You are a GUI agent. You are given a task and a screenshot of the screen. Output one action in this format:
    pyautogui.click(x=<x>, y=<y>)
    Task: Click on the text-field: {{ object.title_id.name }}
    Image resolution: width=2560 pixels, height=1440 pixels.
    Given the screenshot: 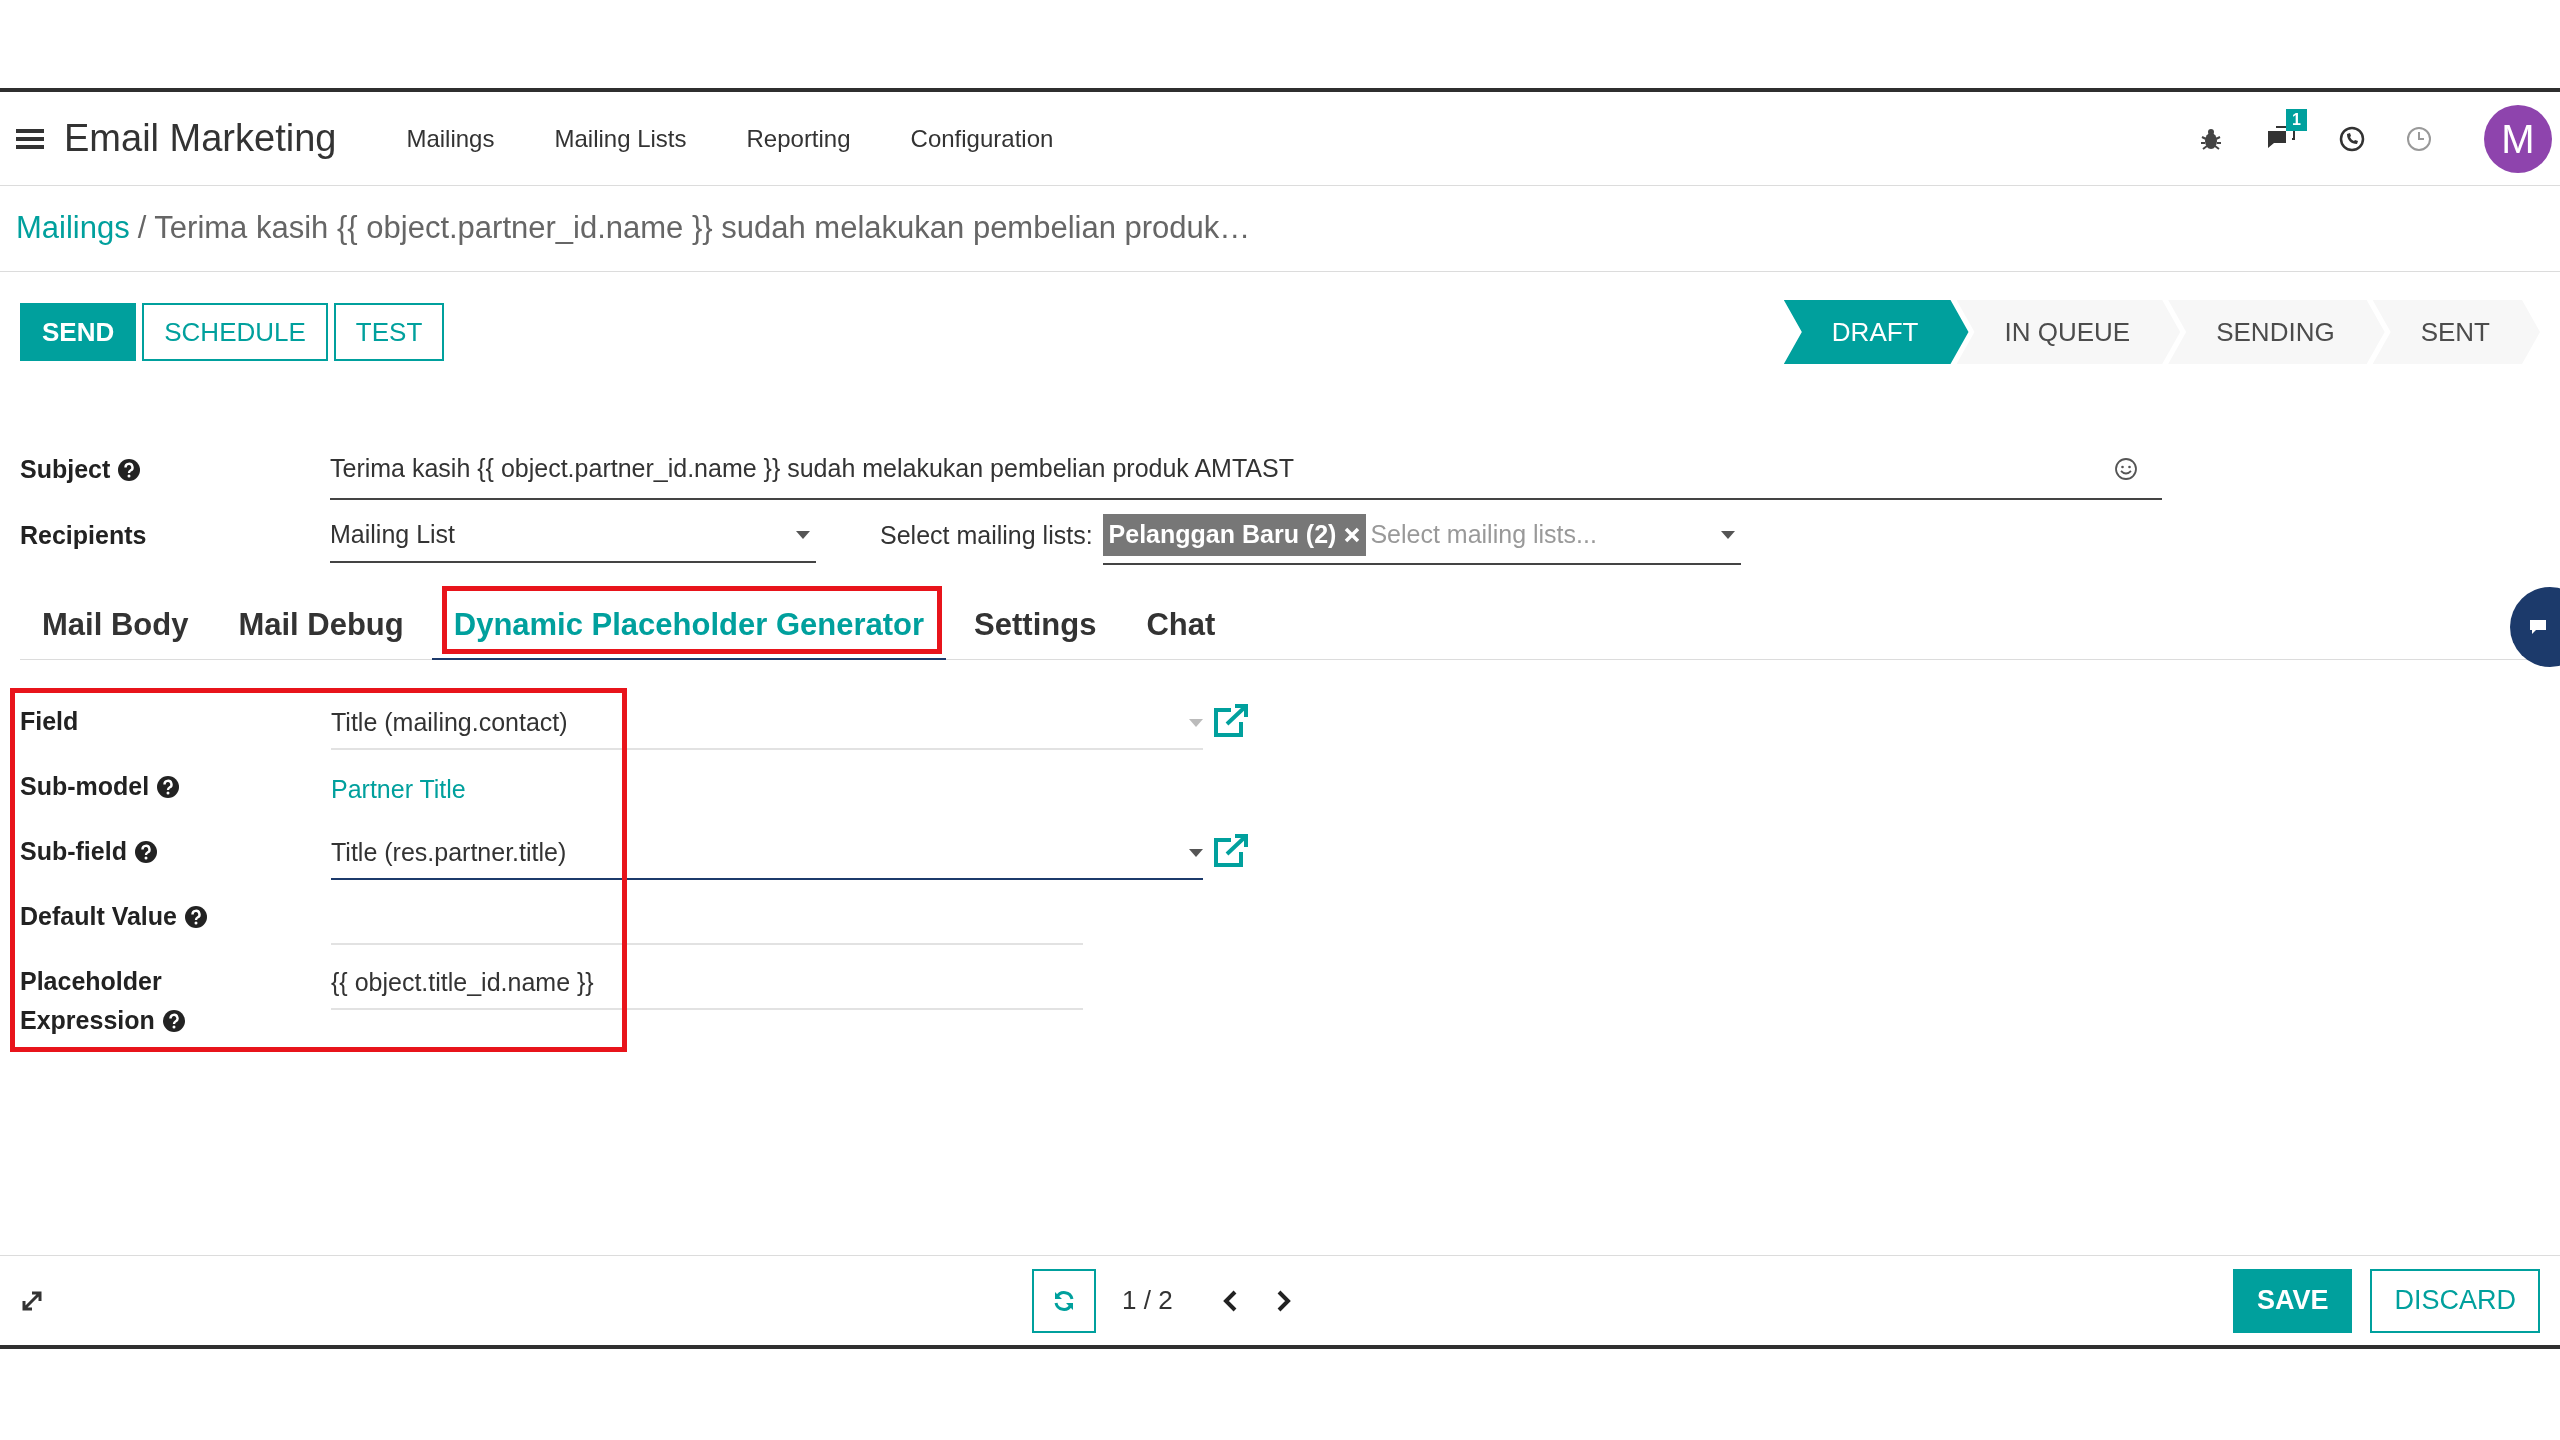 What is the action you would take?
    pyautogui.click(x=707, y=984)
    